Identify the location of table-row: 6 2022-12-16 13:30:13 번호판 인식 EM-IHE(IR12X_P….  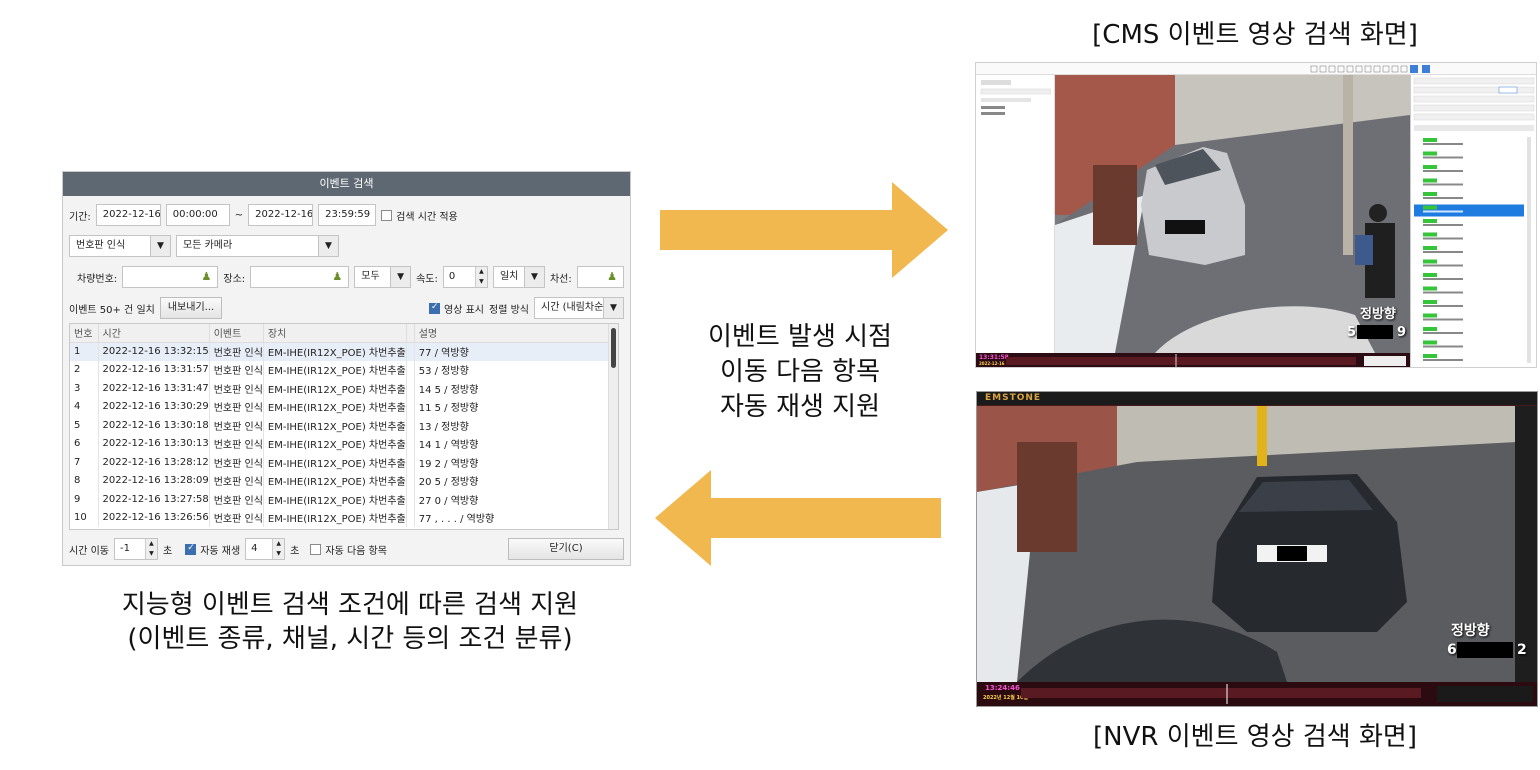
(344, 443).